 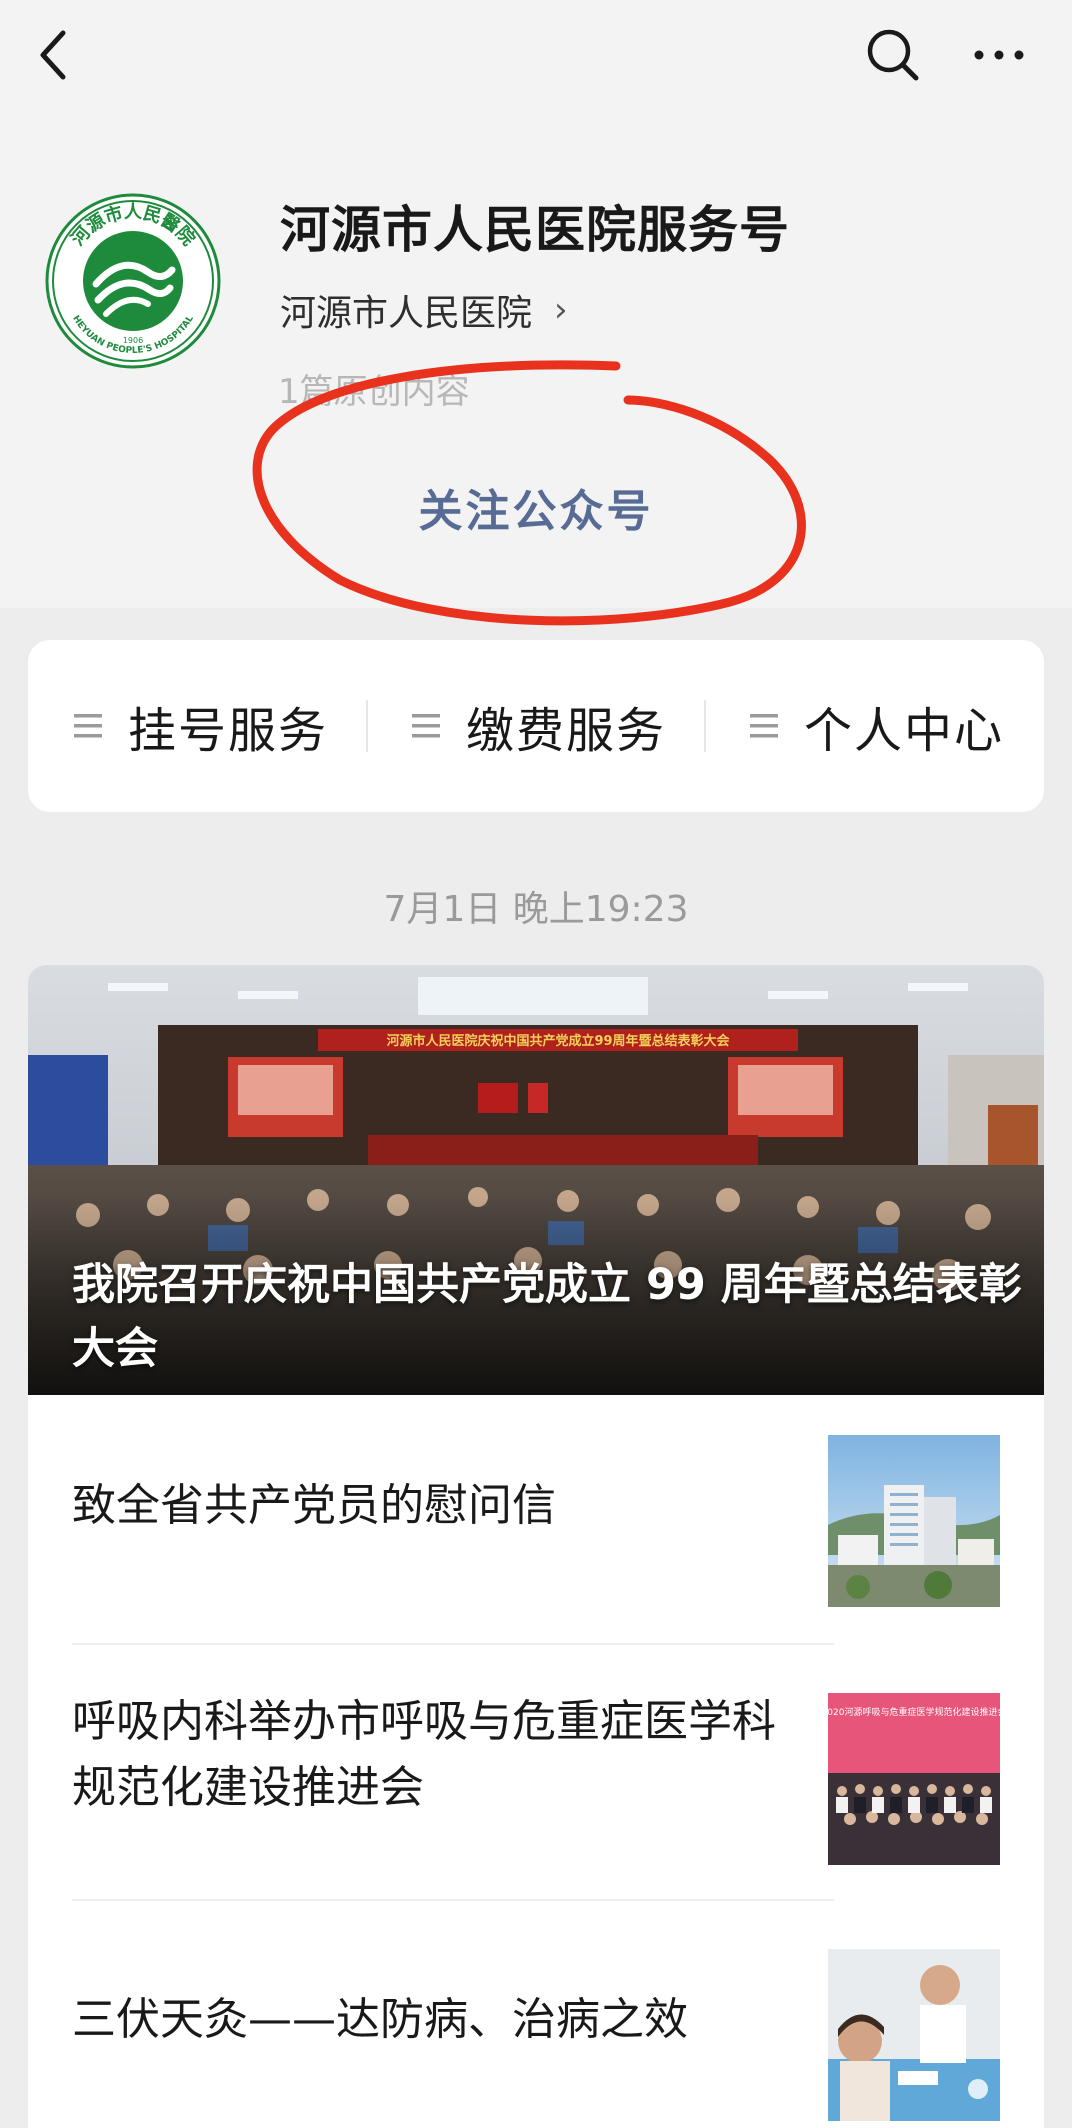 What do you see at coordinates (133, 340) in the screenshot?
I see `logo-year: 1906` at bounding box center [133, 340].